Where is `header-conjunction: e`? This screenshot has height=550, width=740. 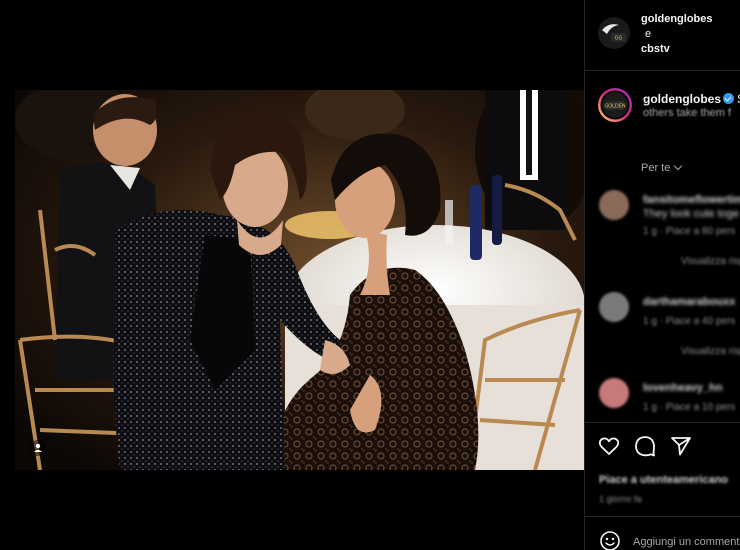
header-conjunction: e is located at coordinates (648, 34).